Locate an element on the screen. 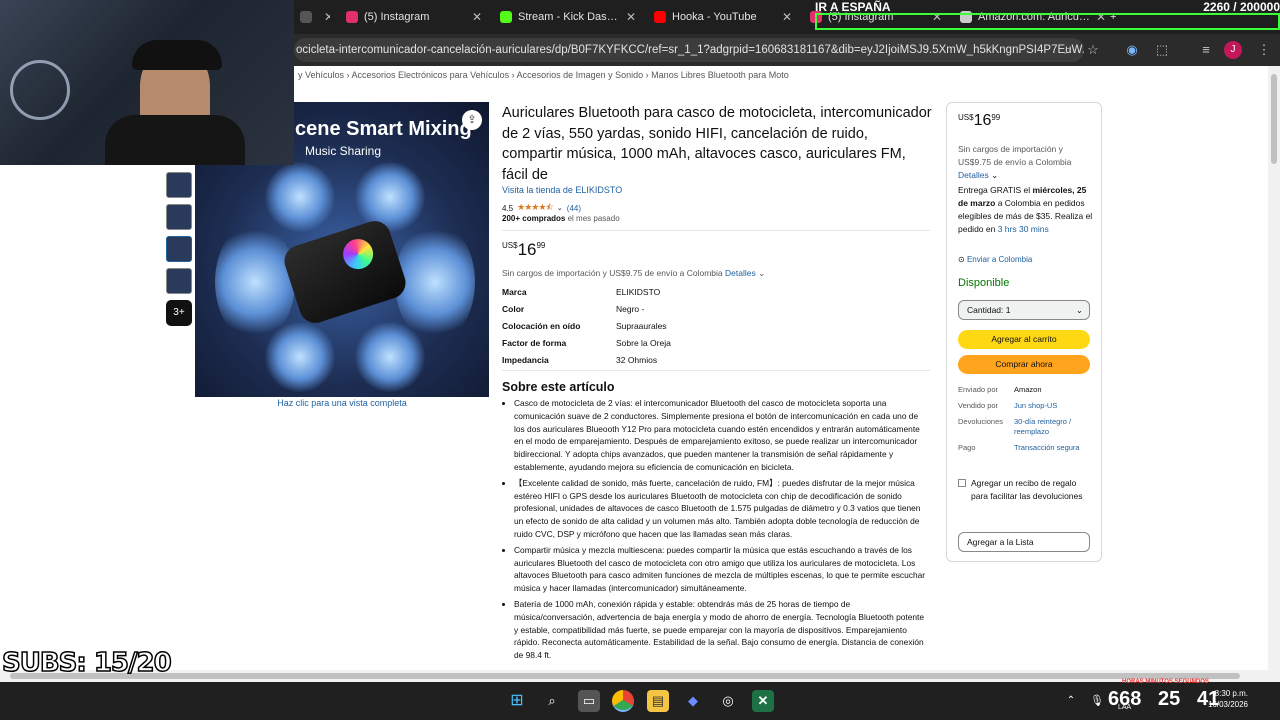 The height and width of the screenshot is (720, 1280). sound-wave-bottom-left is located at coordinates (300, 357).